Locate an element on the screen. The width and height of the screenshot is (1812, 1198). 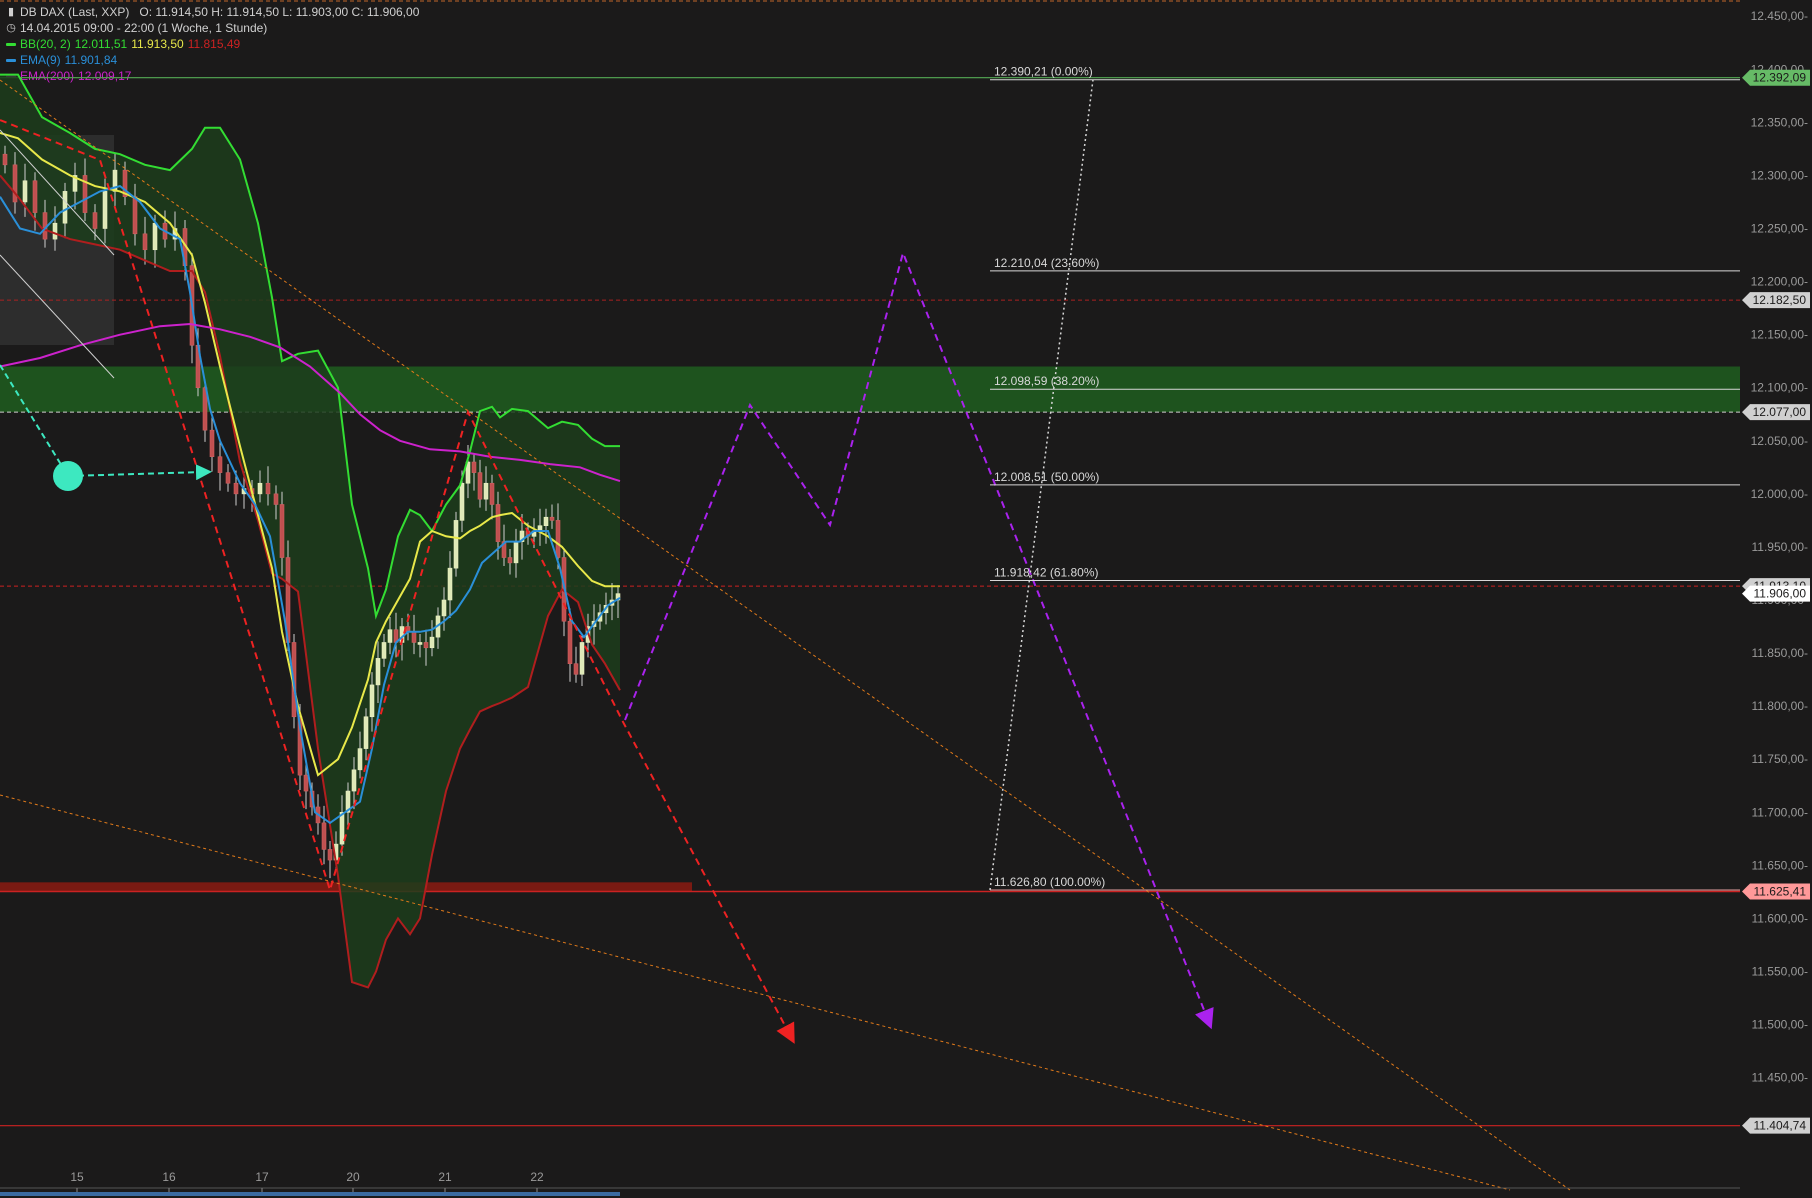
fib-label-4: 11.918,42 (61.80%) is located at coordinates (1046, 572).